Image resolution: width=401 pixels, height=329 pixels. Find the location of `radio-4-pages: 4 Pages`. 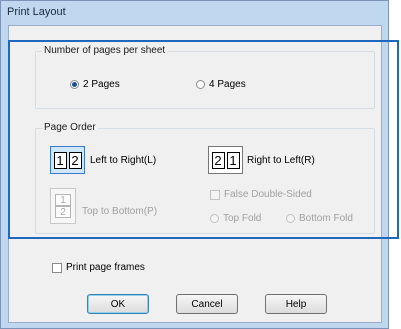

radio-4-pages: 4 Pages is located at coordinates (221, 84).